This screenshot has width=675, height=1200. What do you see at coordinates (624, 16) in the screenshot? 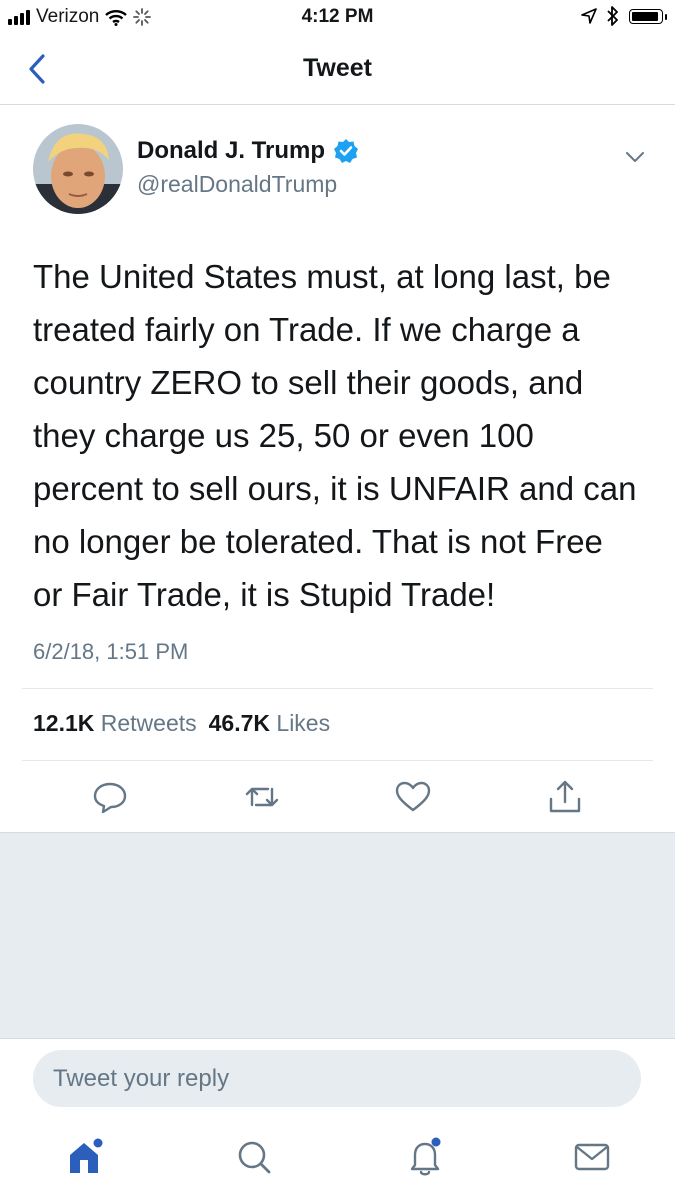
I see `status-right` at bounding box center [624, 16].